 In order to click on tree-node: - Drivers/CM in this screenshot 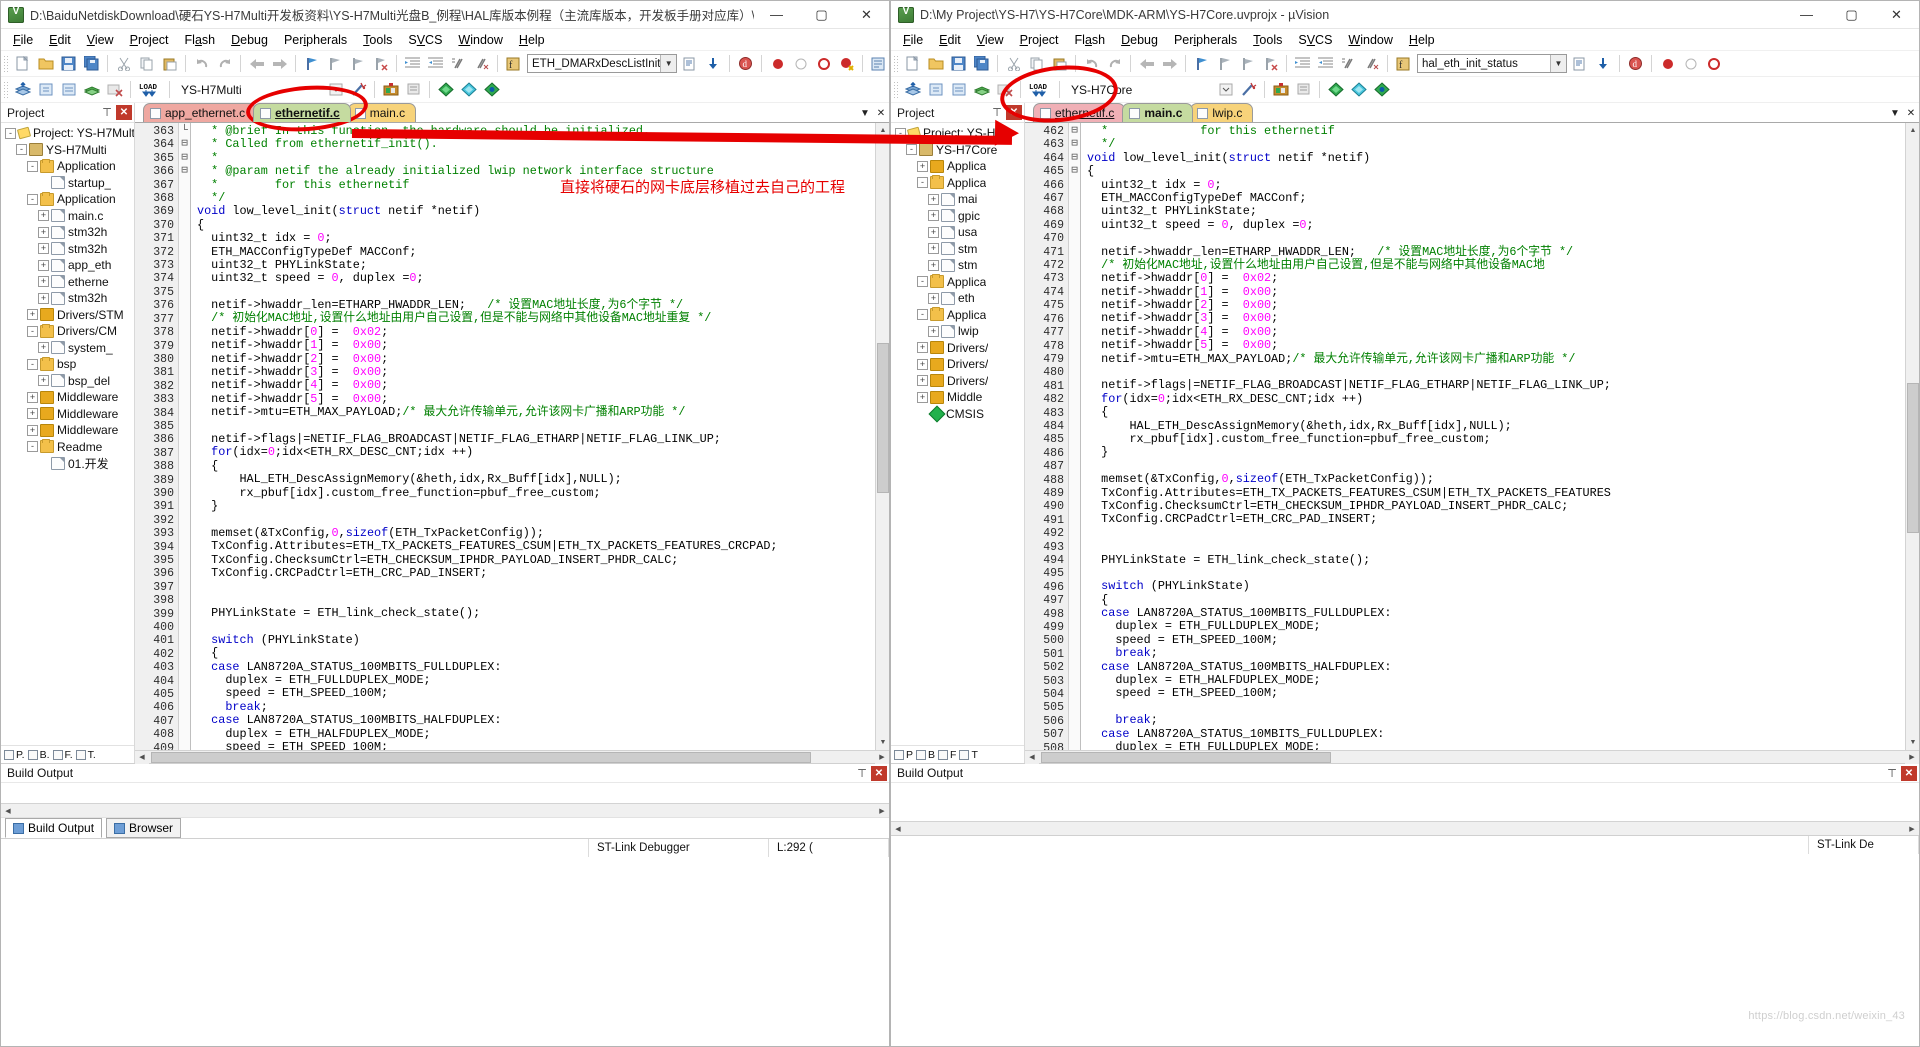, I will do `click(67, 331)`.